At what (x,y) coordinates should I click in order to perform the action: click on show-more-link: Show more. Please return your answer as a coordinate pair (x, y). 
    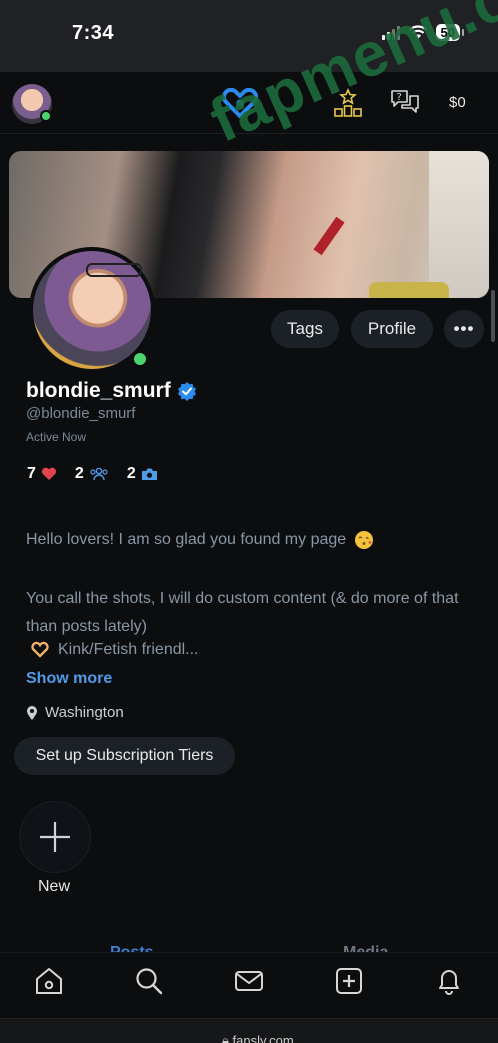
    Looking at the image, I should click on (69, 679).